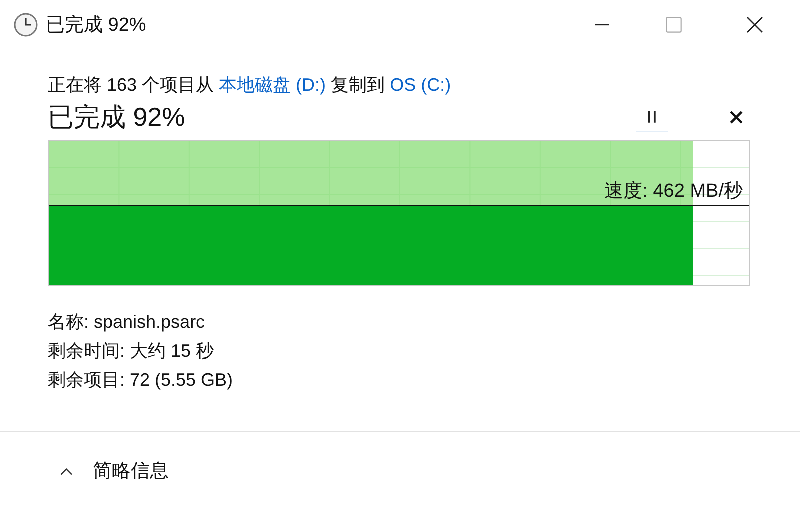 This screenshot has width=800, height=510. Describe the element at coordinates (674, 25) in the screenshot. I see `maximize-icon` at that location.